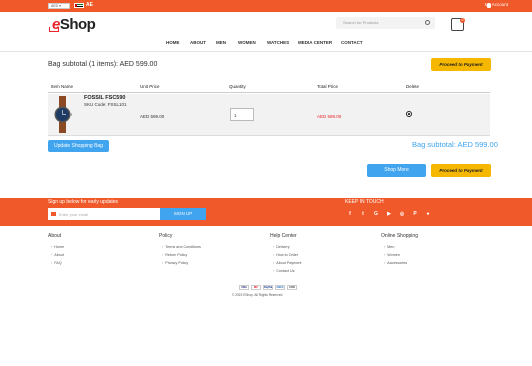 This screenshot has height=366, width=532. Describe the element at coordinates (56, 263) in the screenshot. I see `footer-link-faq: FAQ` at that location.